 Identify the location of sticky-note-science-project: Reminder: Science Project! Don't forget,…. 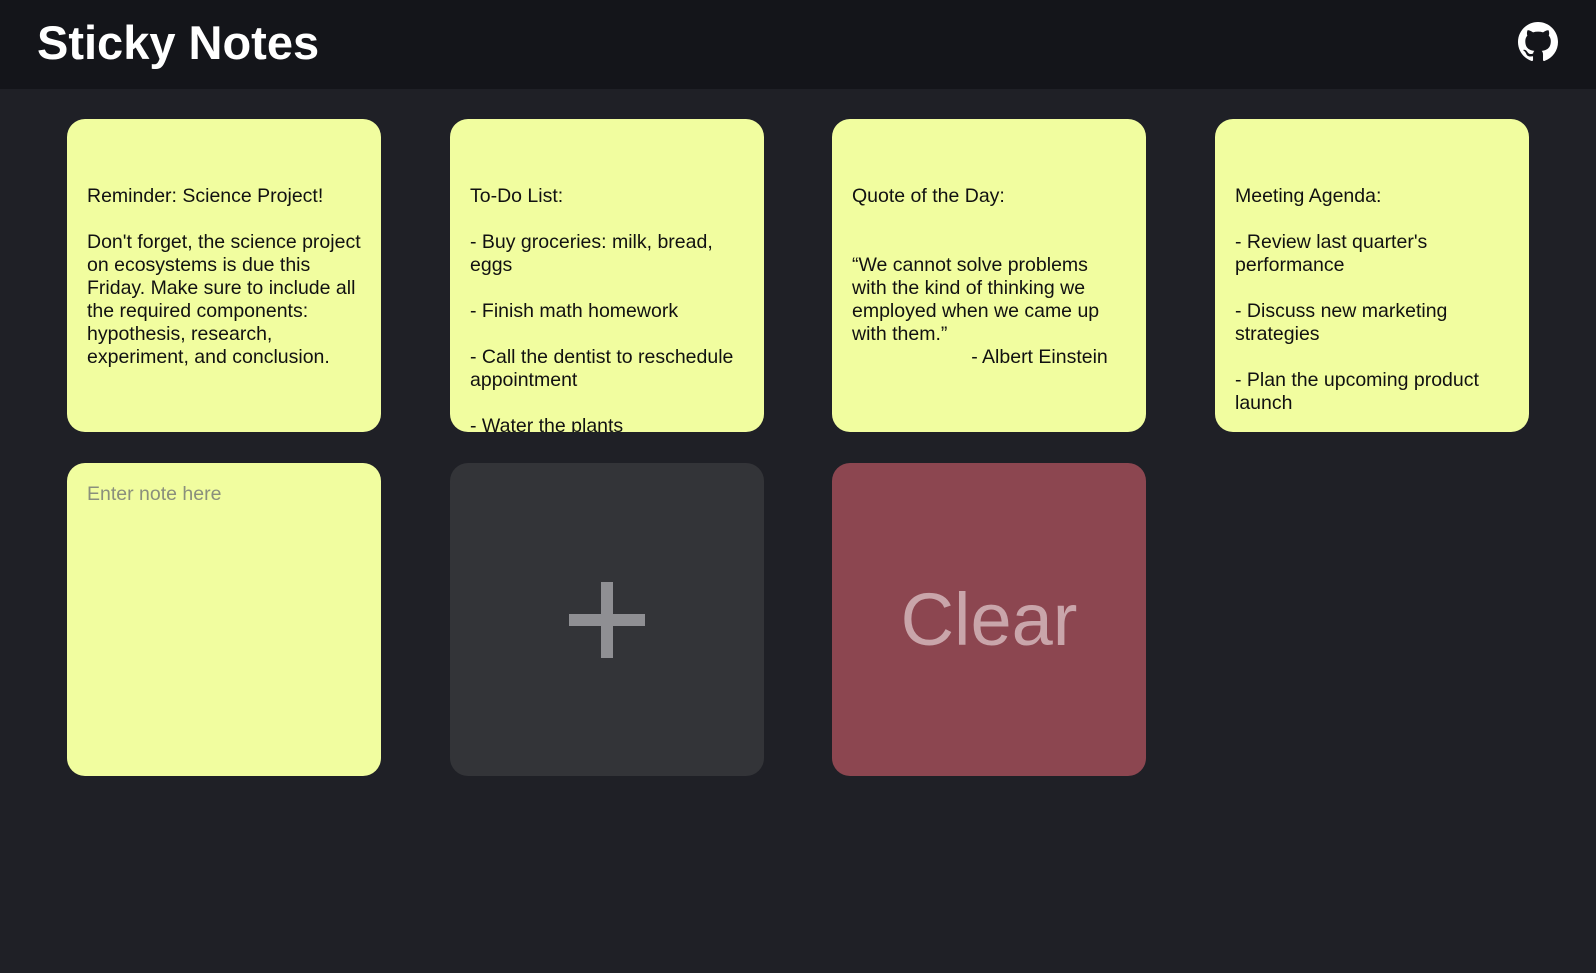
(224, 275).